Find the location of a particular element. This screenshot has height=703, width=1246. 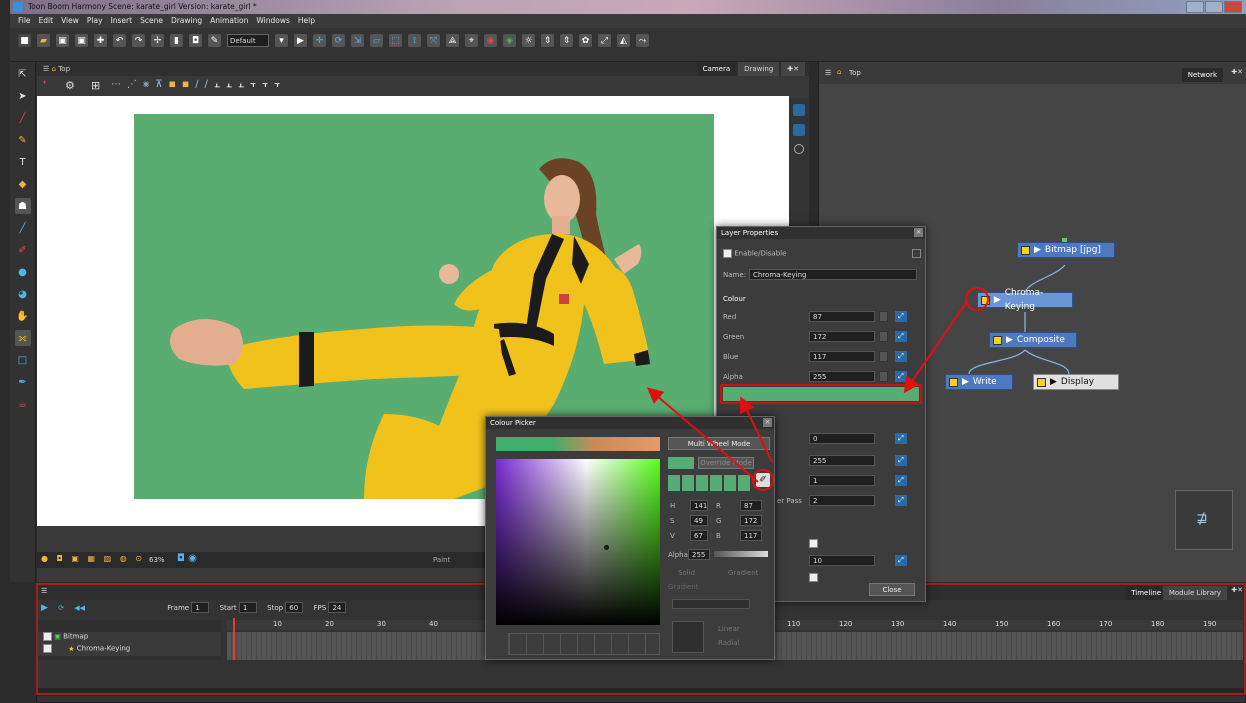

node-write: ▶ Write is located at coordinates (979, 382).